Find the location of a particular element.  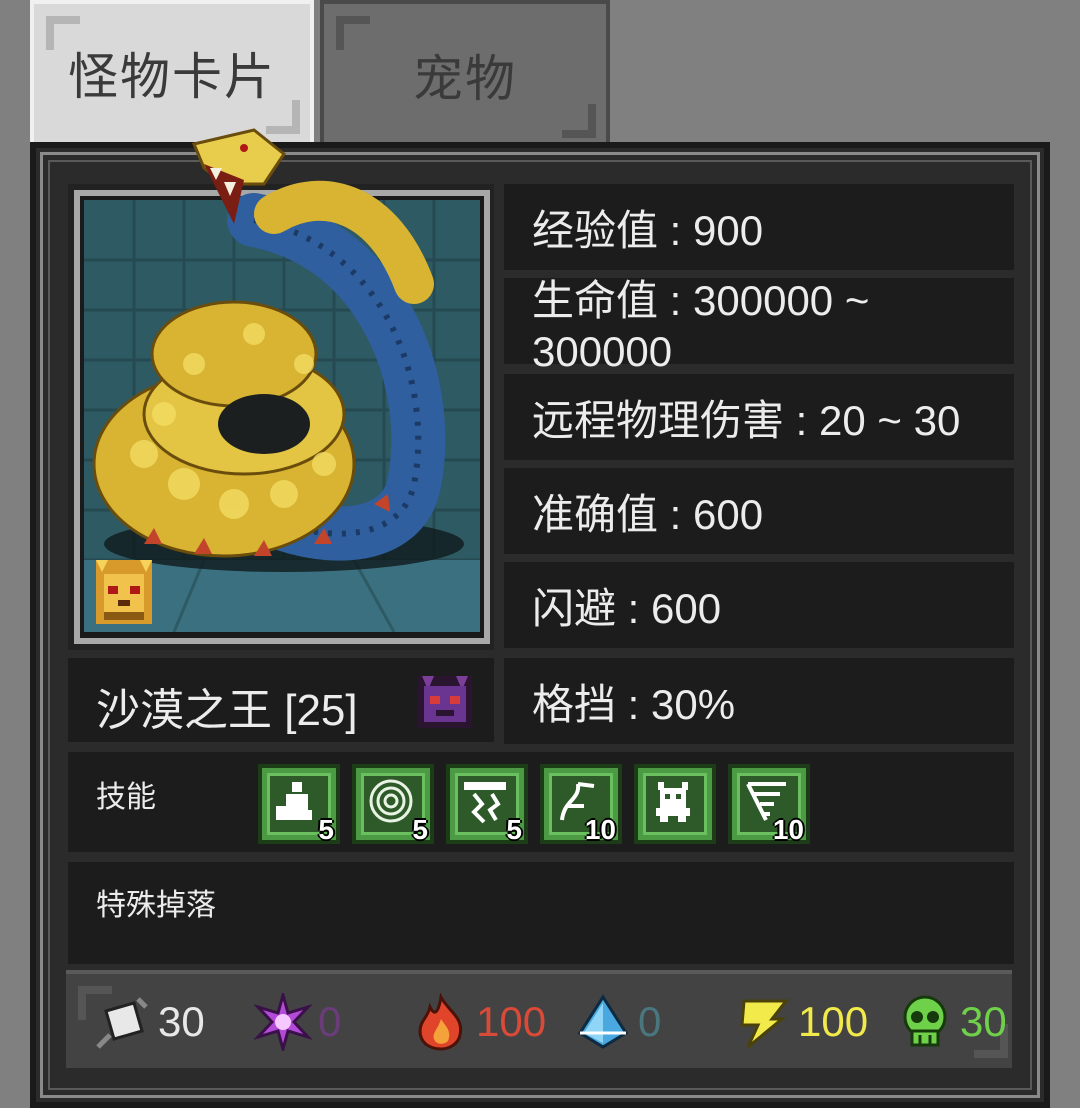

lightning-storm-skill-icon is located at coordinates (485, 803).